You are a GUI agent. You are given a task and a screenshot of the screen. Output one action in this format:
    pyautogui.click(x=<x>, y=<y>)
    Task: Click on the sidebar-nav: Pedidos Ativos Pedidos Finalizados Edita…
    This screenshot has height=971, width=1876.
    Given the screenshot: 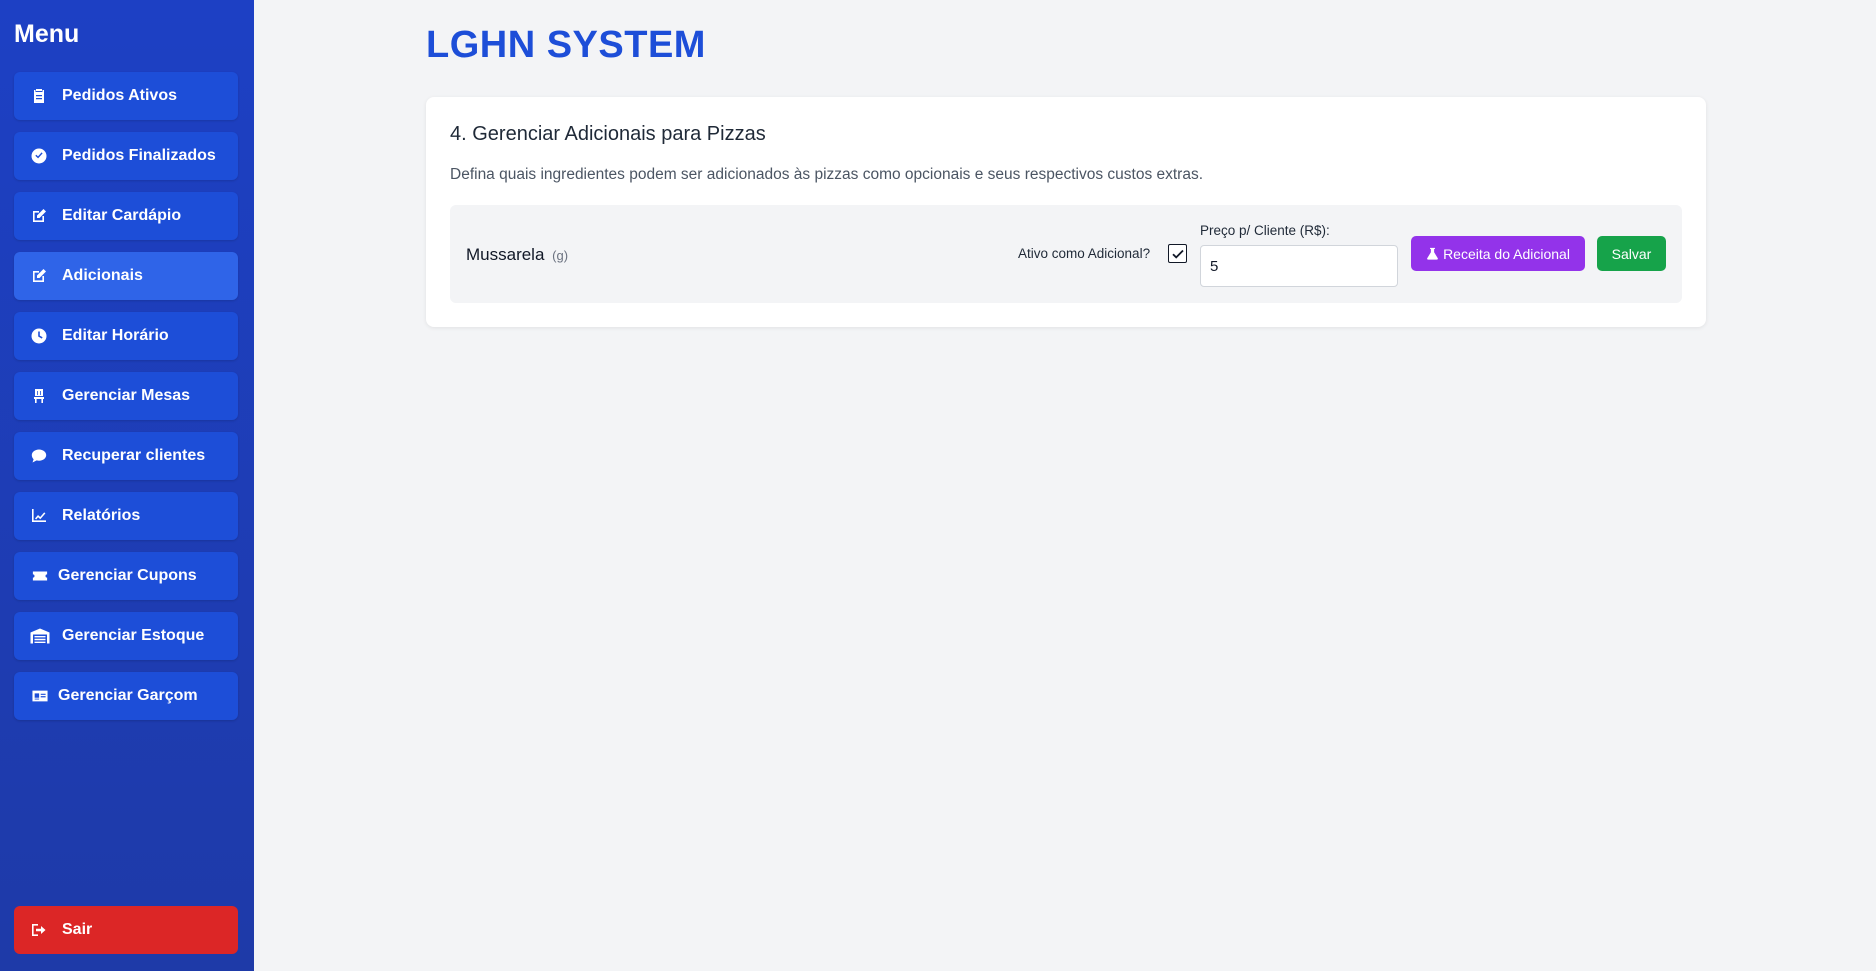 What is the action you would take?
    pyautogui.click(x=126, y=396)
    